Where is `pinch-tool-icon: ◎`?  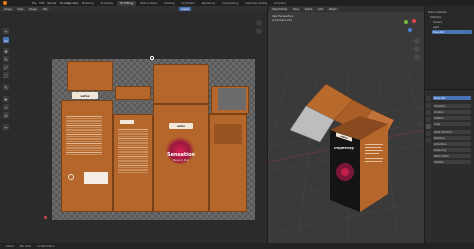
pinch-tool-icon: ◎ is located at coordinates (6, 115).